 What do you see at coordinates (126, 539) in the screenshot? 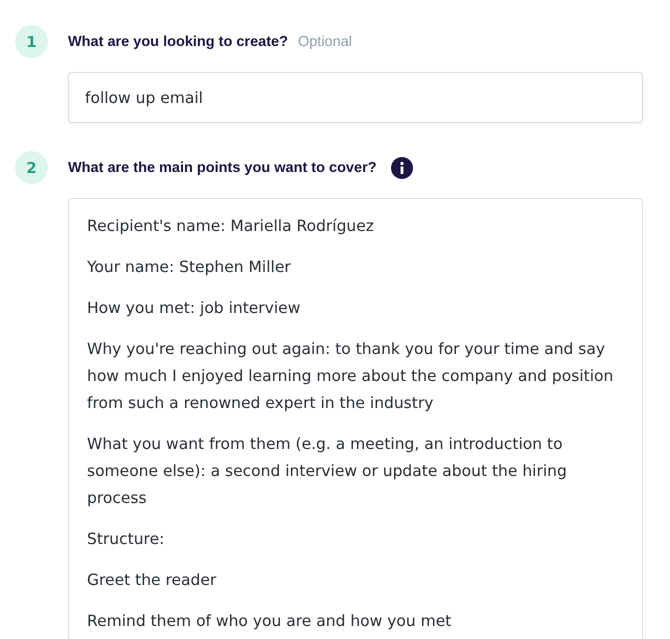
I see `paragraph: Structure:` at bounding box center [126, 539].